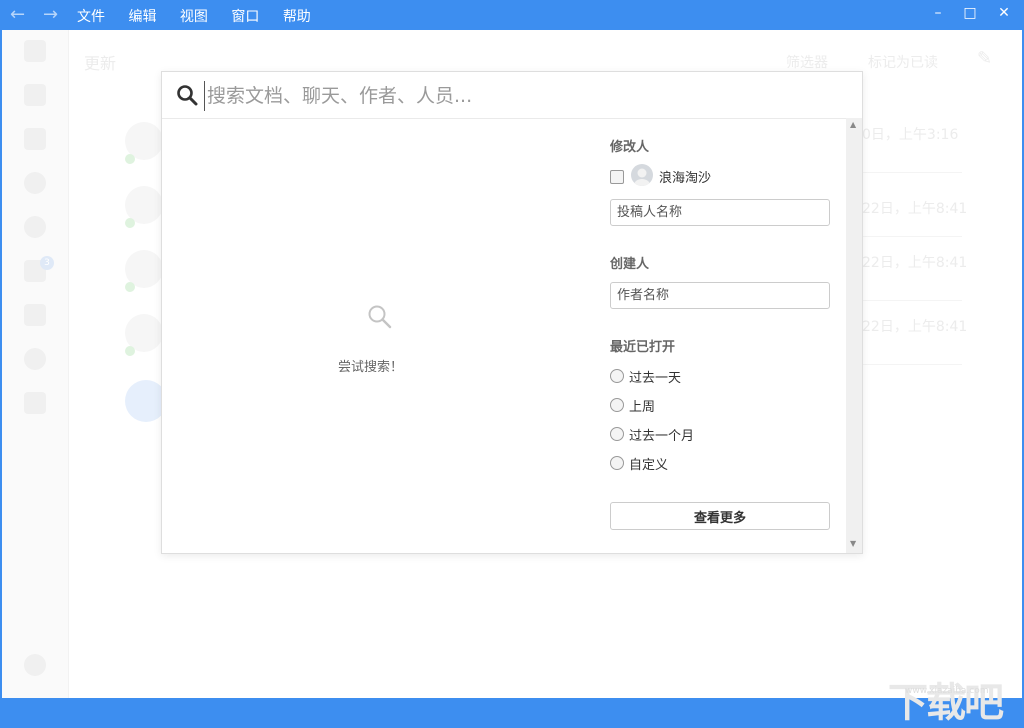 This screenshot has height=728, width=1024. What do you see at coordinates (853, 124) in the screenshot?
I see `scroll-up-icon: ▲` at bounding box center [853, 124].